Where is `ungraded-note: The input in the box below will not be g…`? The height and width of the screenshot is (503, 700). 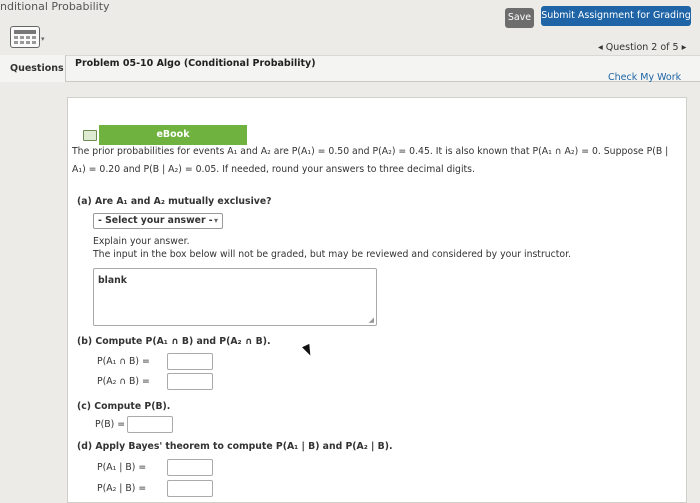 ungraded-note: The input in the box below will not be g… is located at coordinates (332, 254).